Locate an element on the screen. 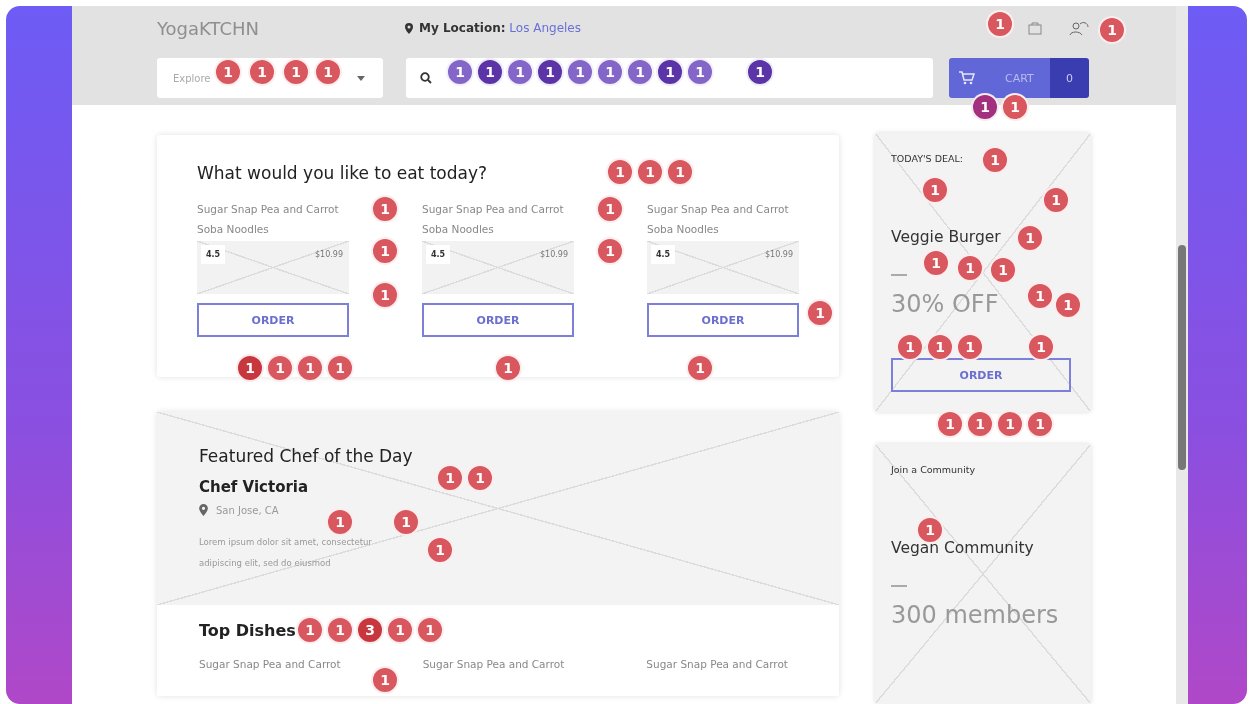 The image size is (1253, 704). scrollbar is located at coordinates (1182, 355).